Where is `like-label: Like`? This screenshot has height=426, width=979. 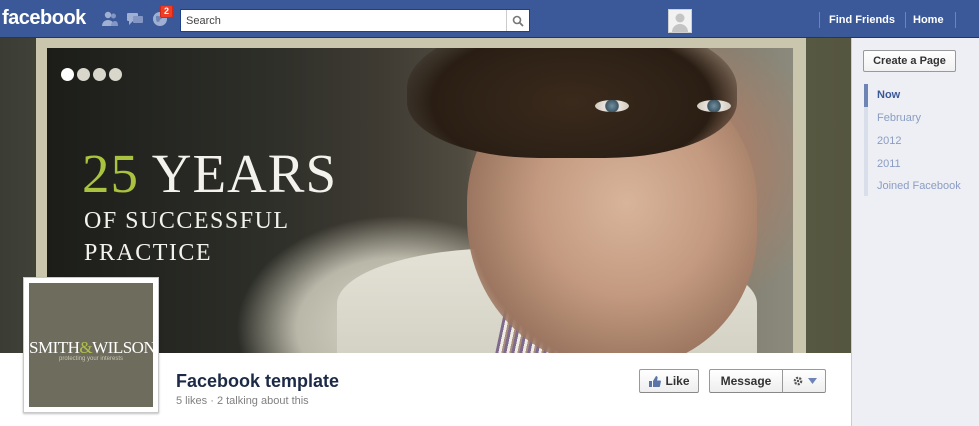 like-label: Like is located at coordinates (677, 381).